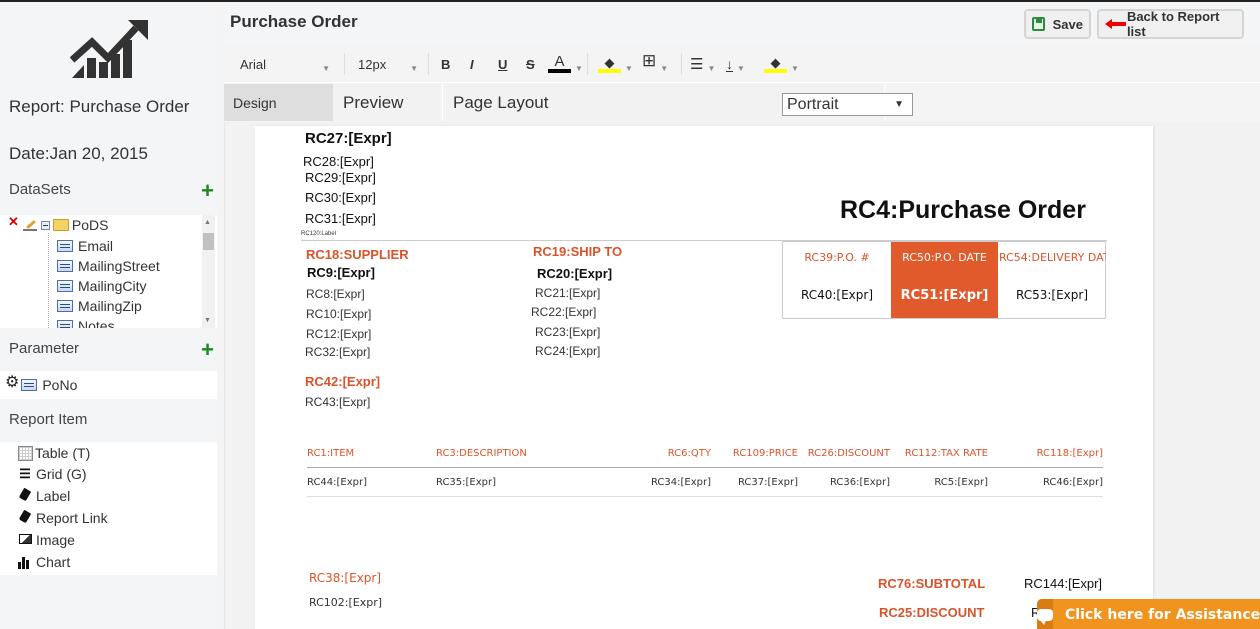 The image size is (1260, 629). Describe the element at coordinates (689, 453) in the screenshot. I see `table-header-cell: RC6:QTY` at that location.